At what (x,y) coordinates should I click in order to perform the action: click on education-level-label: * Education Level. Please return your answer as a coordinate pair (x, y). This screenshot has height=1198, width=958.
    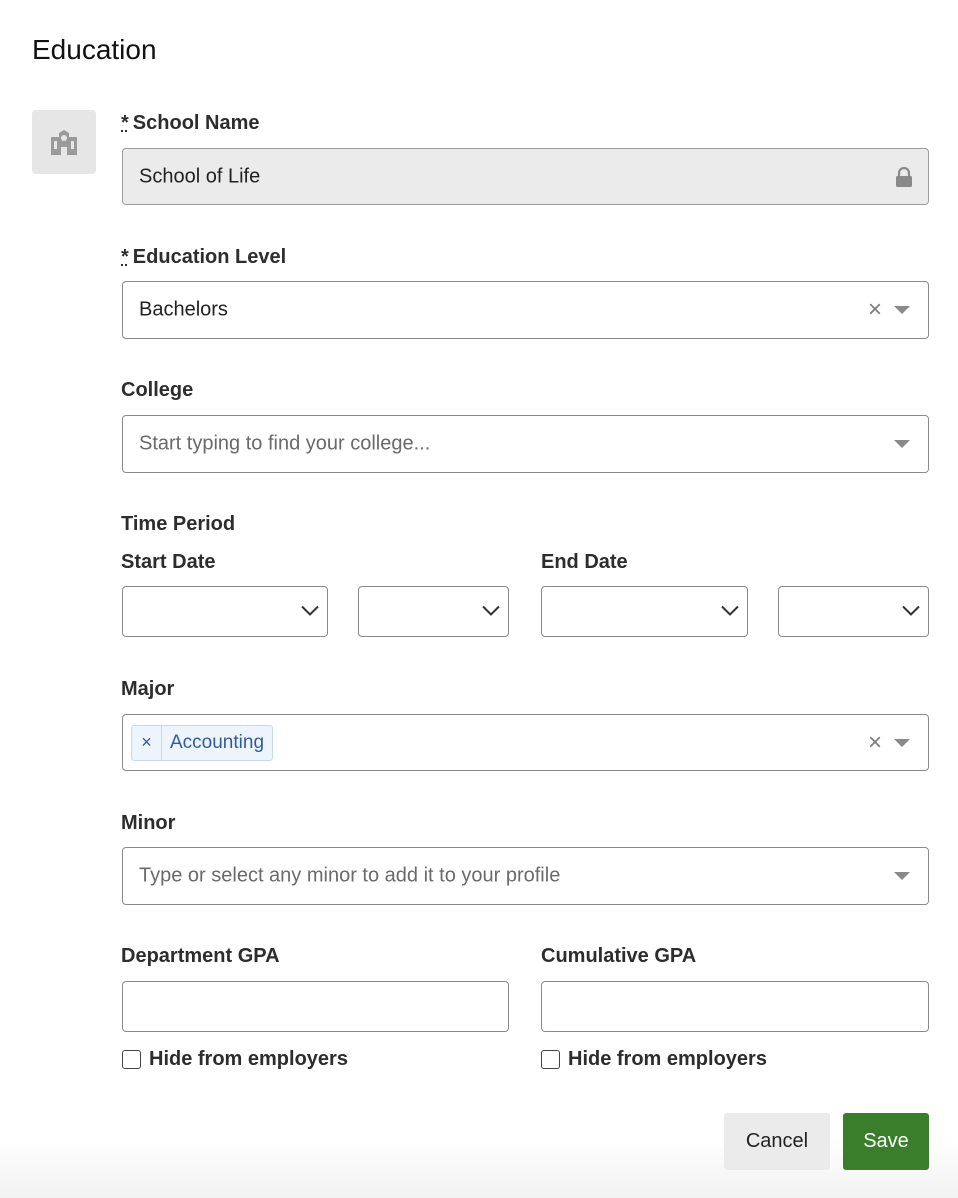
    Looking at the image, I should click on (203, 257).